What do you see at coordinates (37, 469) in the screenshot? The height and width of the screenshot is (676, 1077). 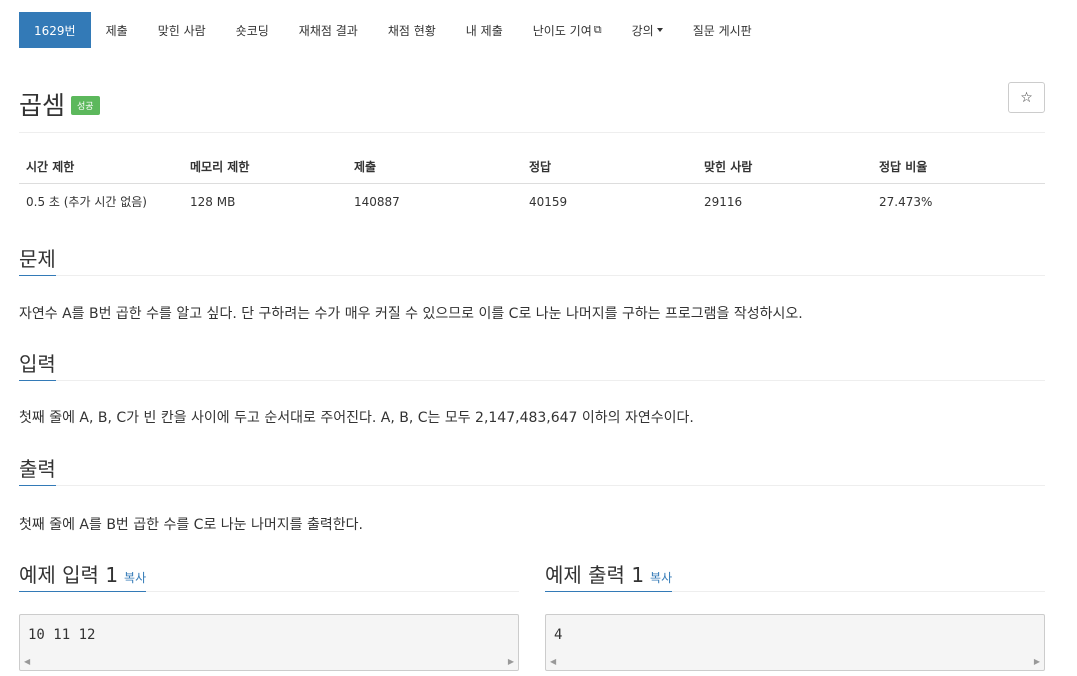 I see `section-heading: 출력` at bounding box center [37, 469].